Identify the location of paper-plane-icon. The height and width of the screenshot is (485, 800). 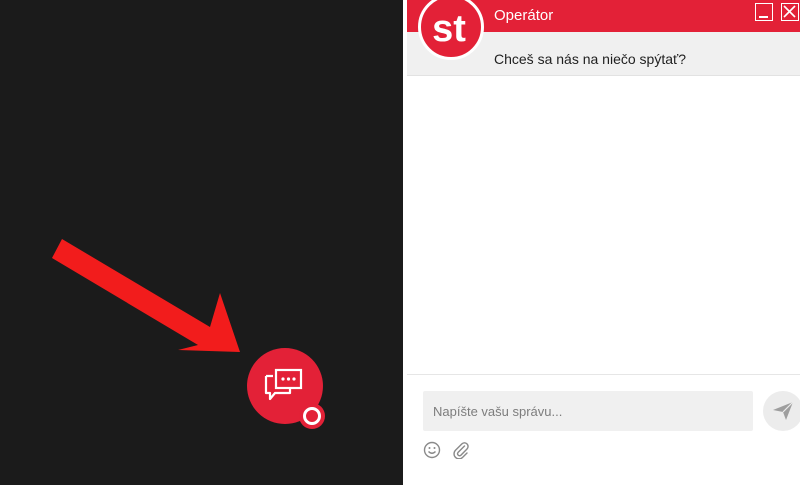
(783, 410).